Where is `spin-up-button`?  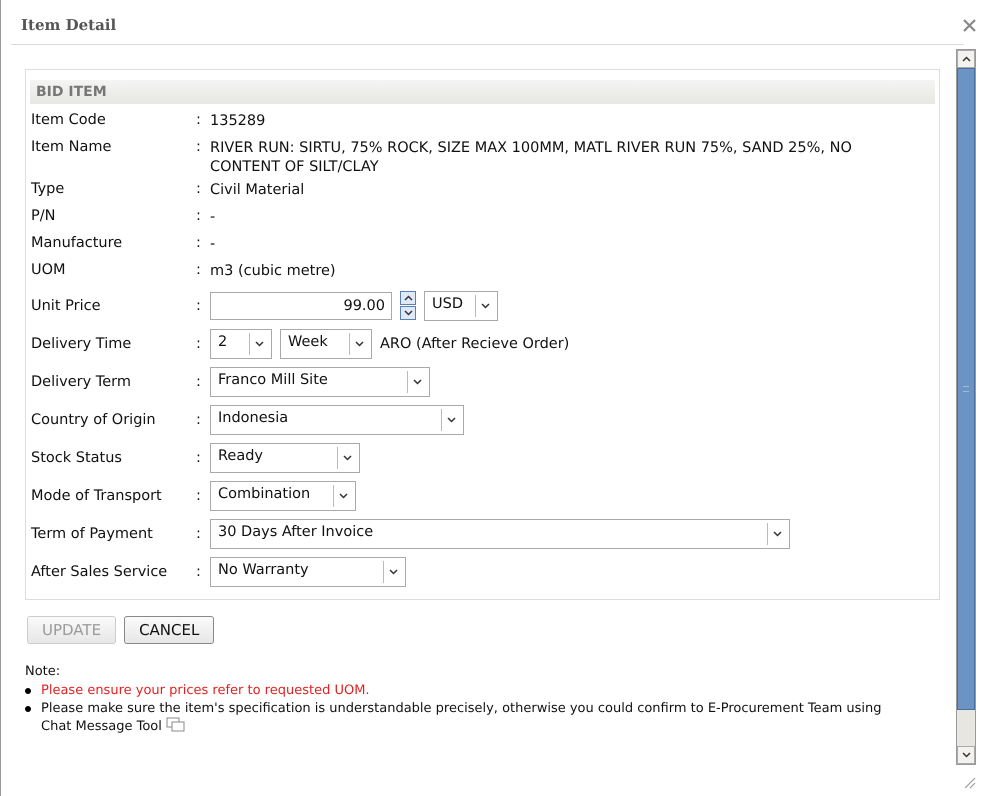 spin-up-button is located at coordinates (408, 298).